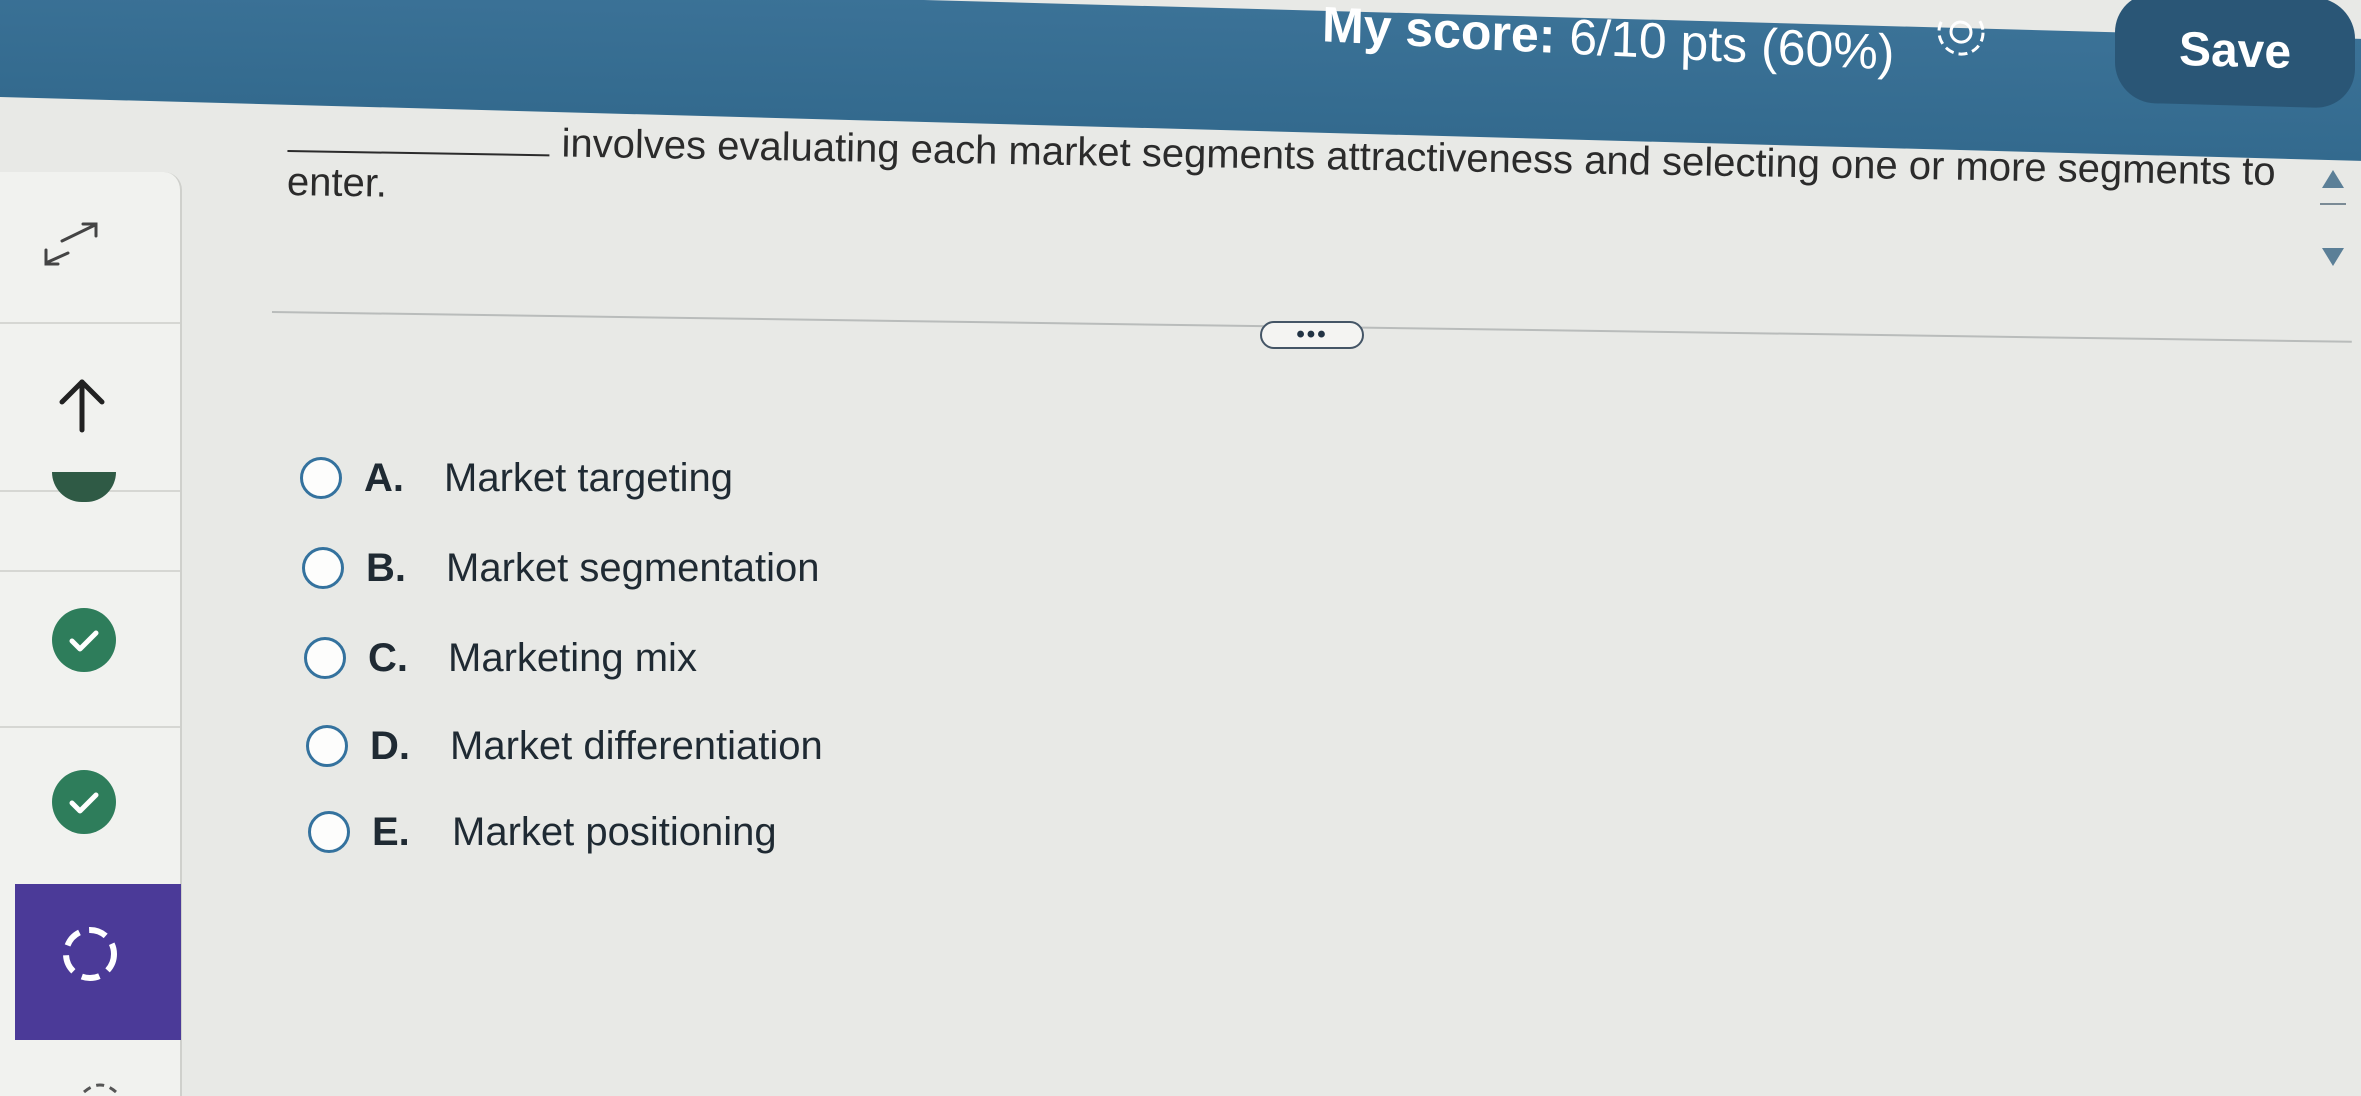  I want to click on option-e: E. Market positioning, so click(542, 832).